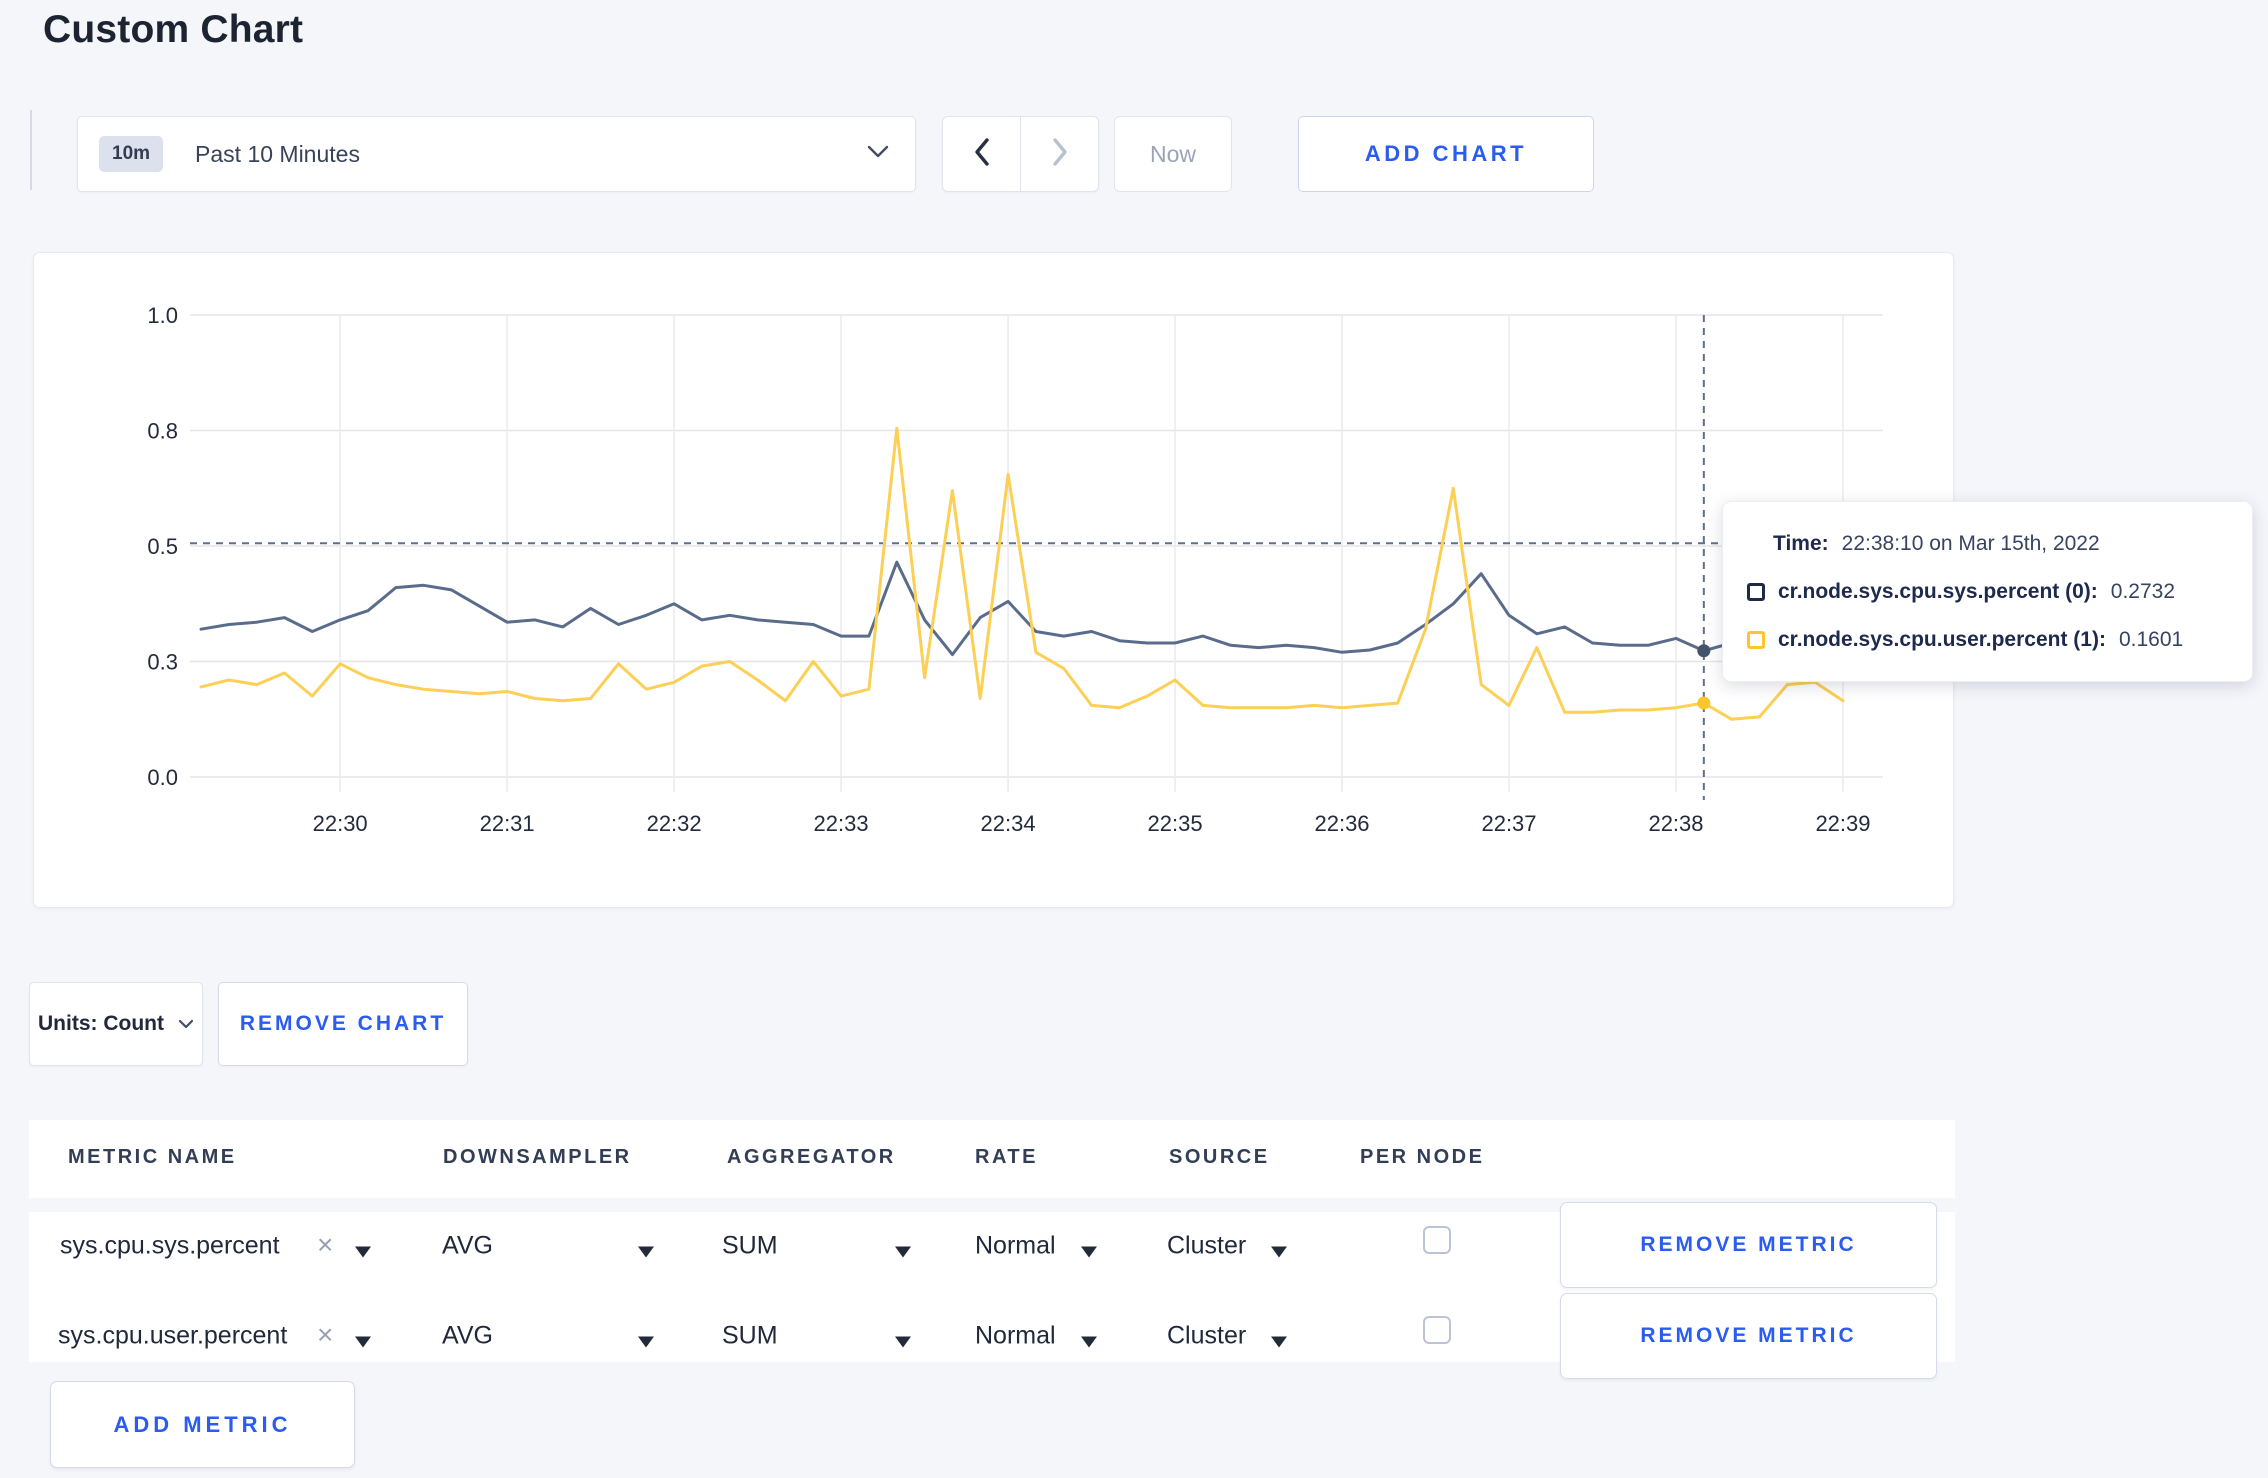 The image size is (2268, 1478). I want to click on y-axis-tick-label: 0.8, so click(162, 431).